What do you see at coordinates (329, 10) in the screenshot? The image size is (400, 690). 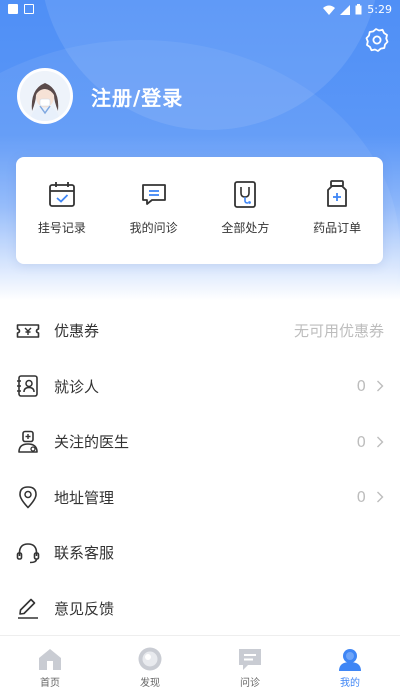 I see `wifi-icon` at bounding box center [329, 10].